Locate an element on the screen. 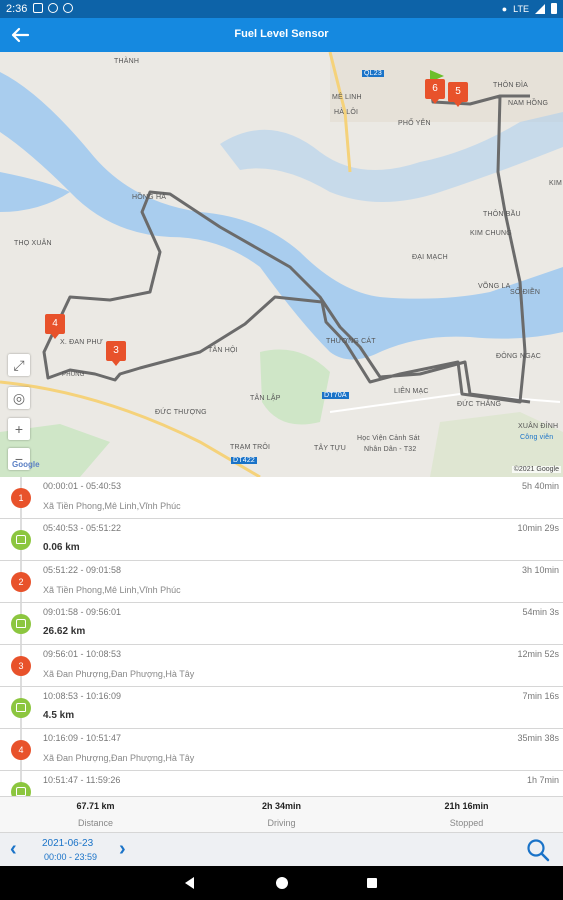 This screenshot has height=900, width=563. time-range: 10:16:09 - 10:51:47 is located at coordinates (82, 738).